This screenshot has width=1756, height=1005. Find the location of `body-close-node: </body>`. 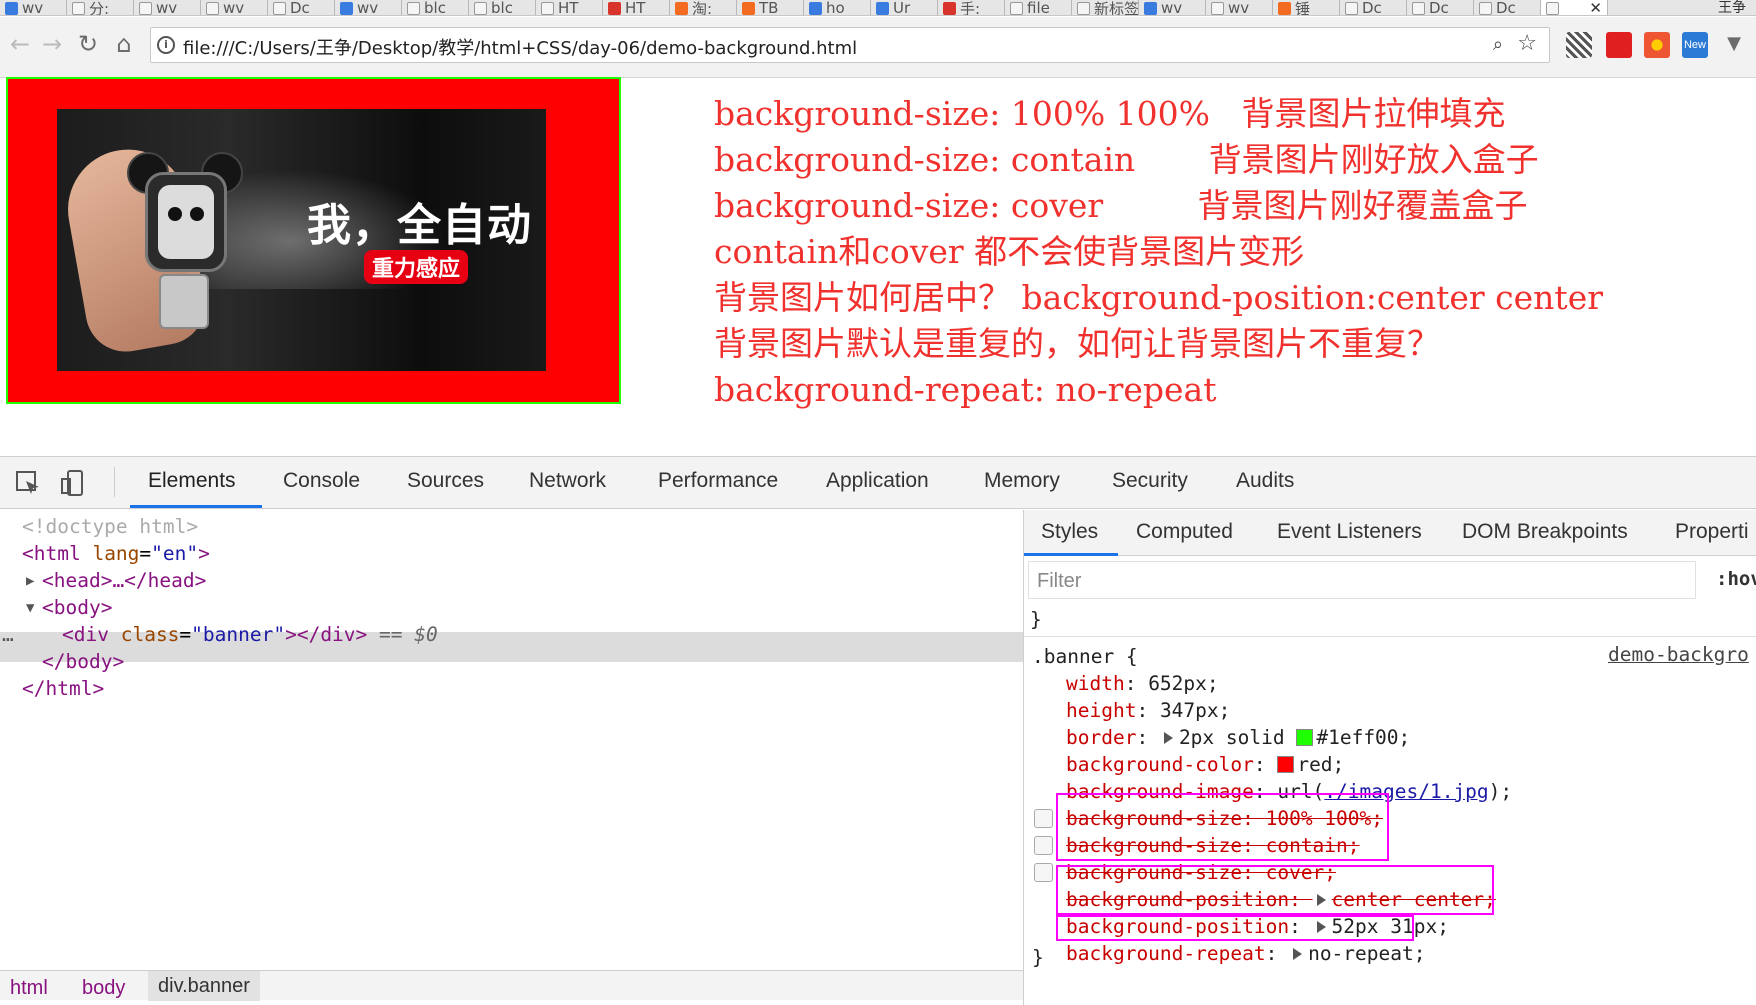

body-close-node: </body> is located at coordinates (83, 662).